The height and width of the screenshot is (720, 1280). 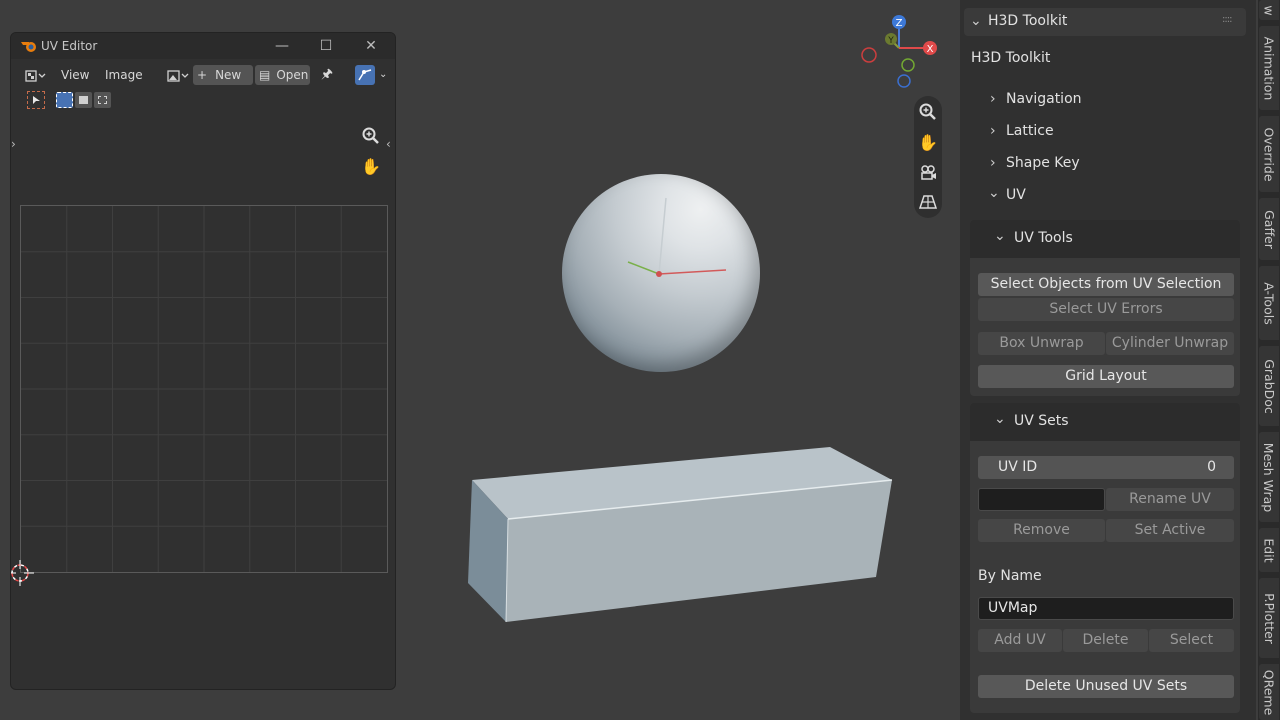 What do you see at coordinates (930, 49) in the screenshot?
I see `svg-text: X` at bounding box center [930, 49].